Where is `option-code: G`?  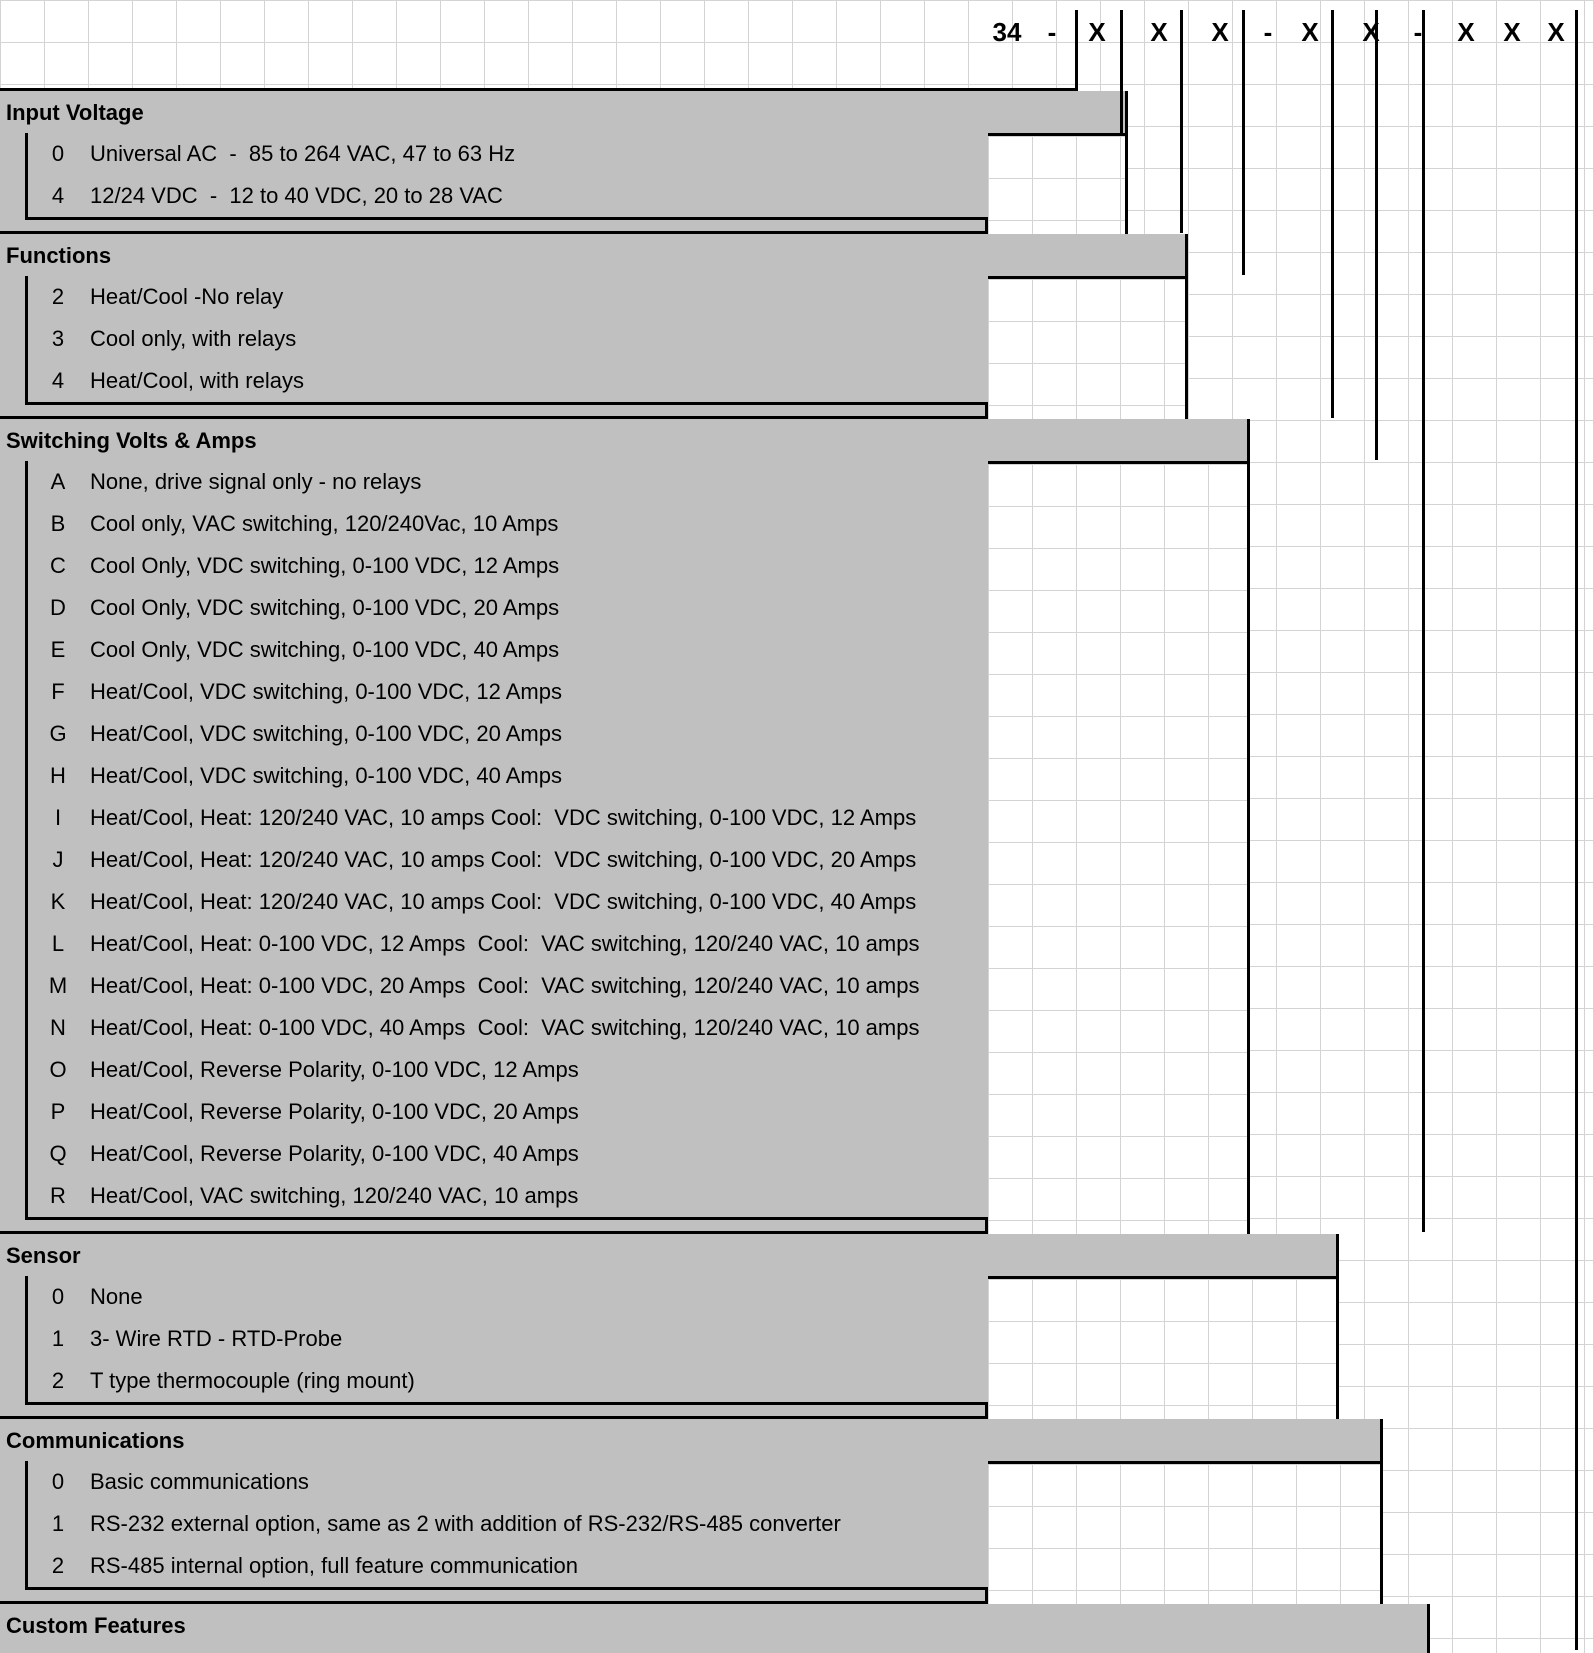
option-code: G is located at coordinates (58, 733).